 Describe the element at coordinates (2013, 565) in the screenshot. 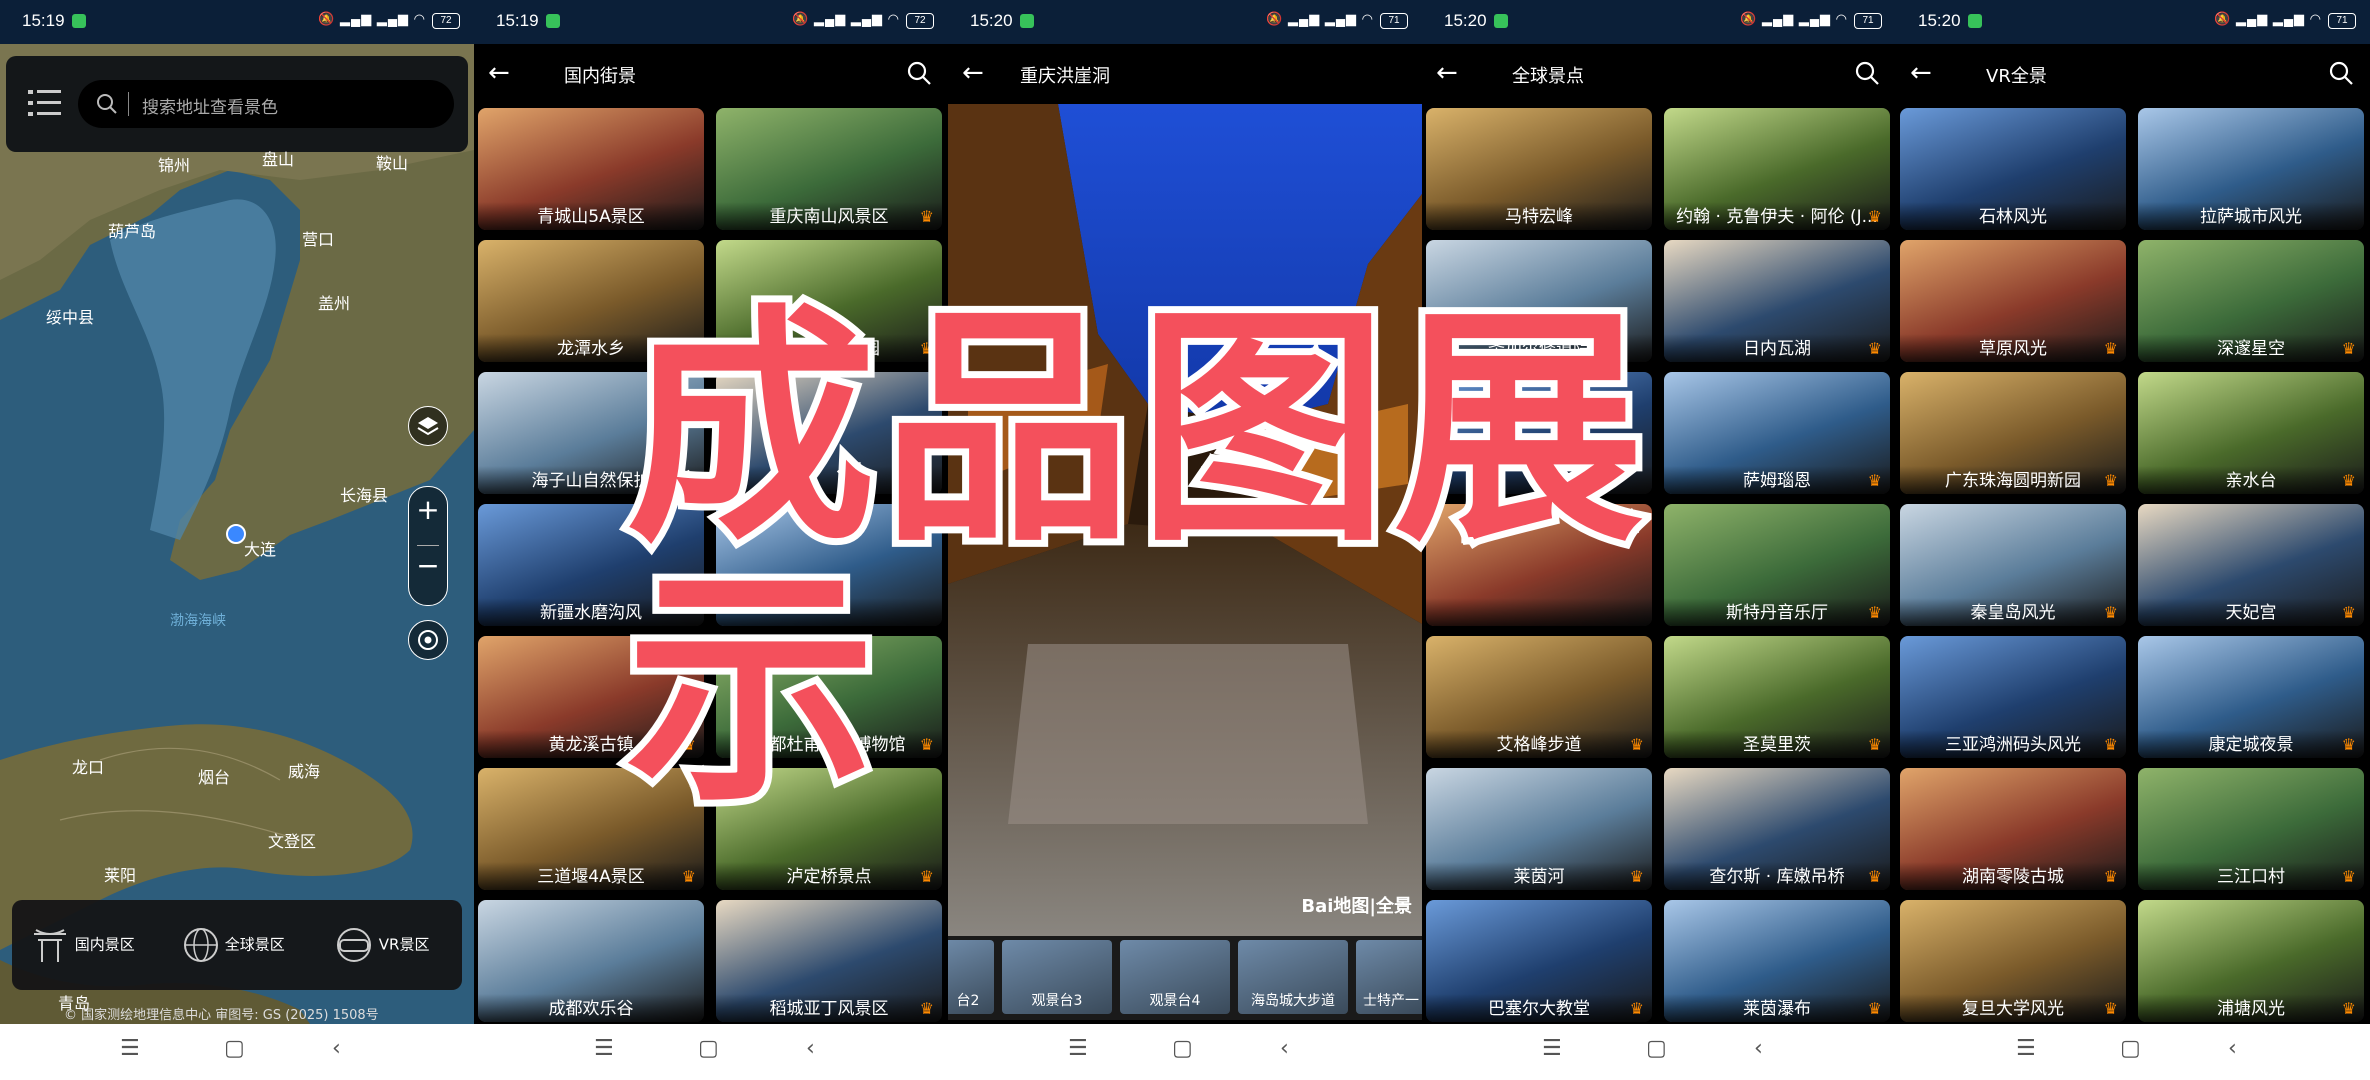

I see `scenic-card: 秦皇岛风光 ♛` at that location.